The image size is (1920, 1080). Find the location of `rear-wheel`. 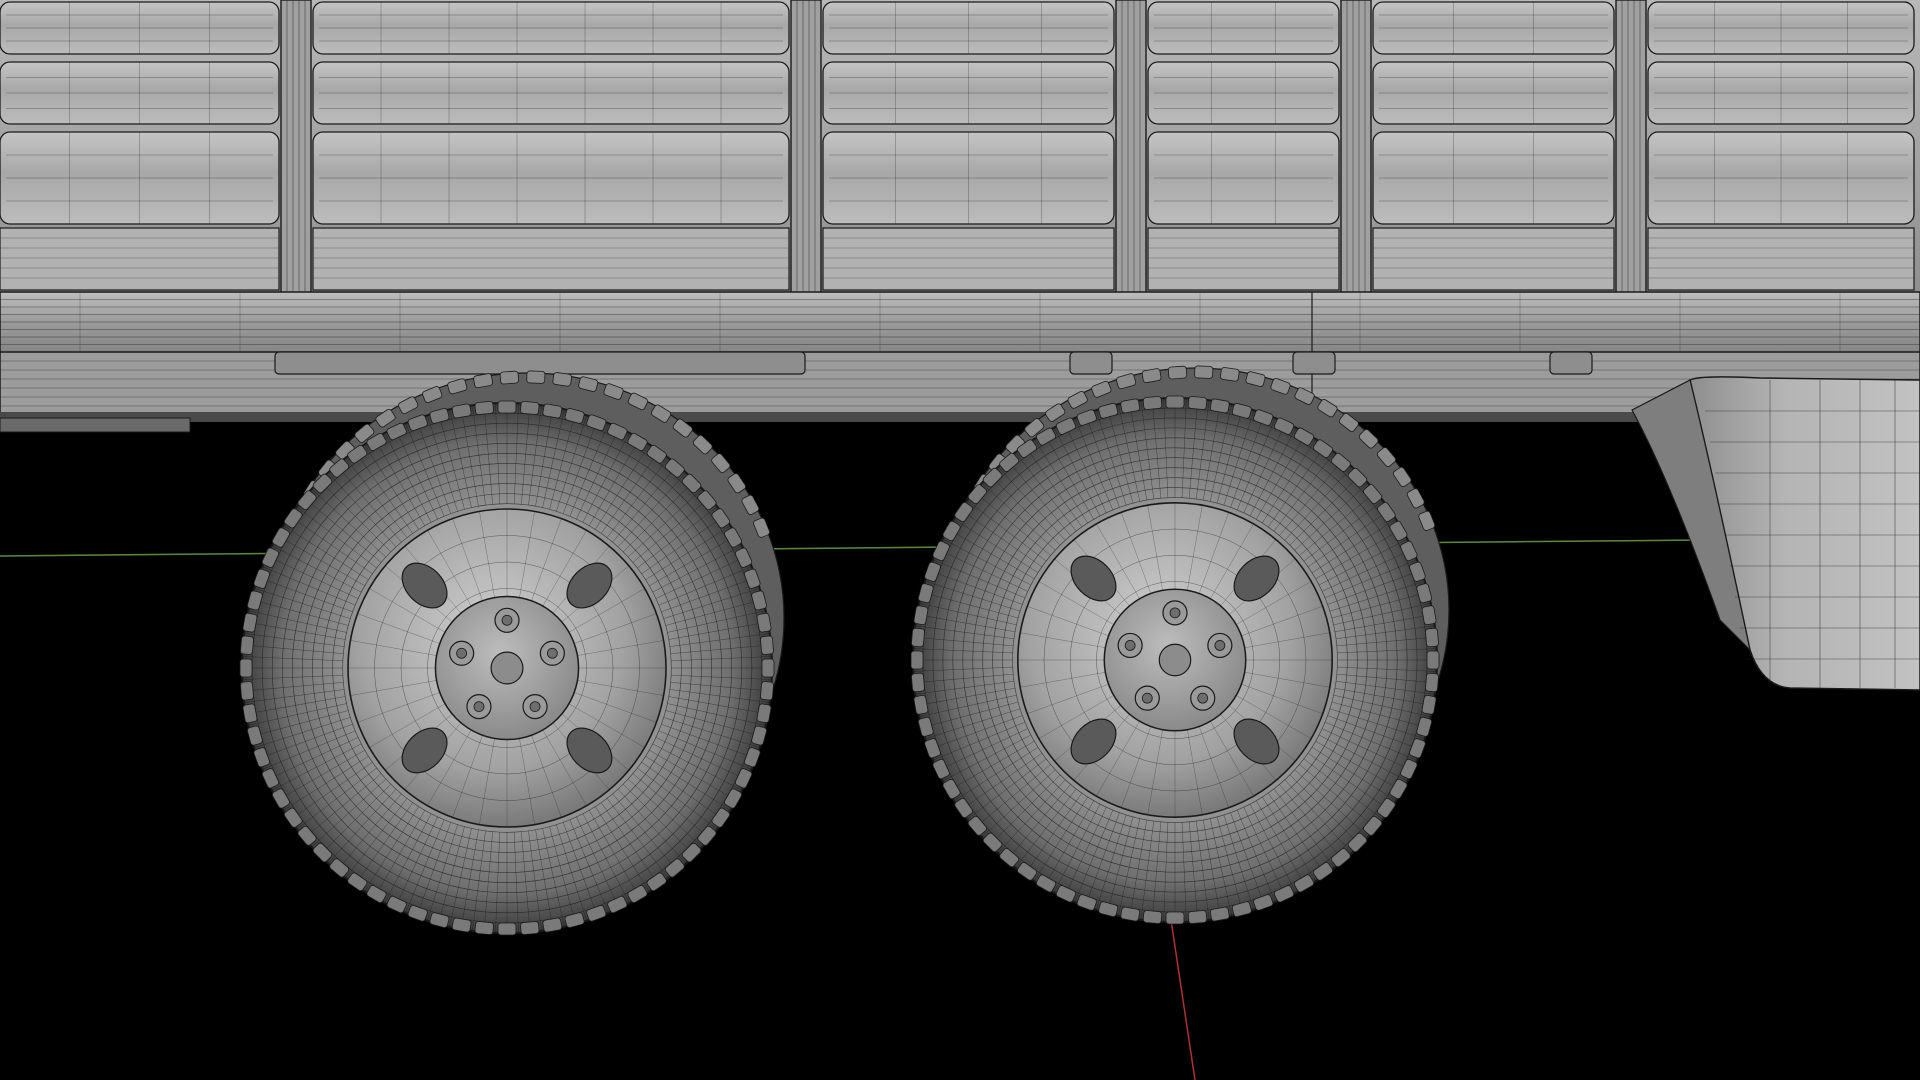

rear-wheel is located at coordinates (1180, 645).